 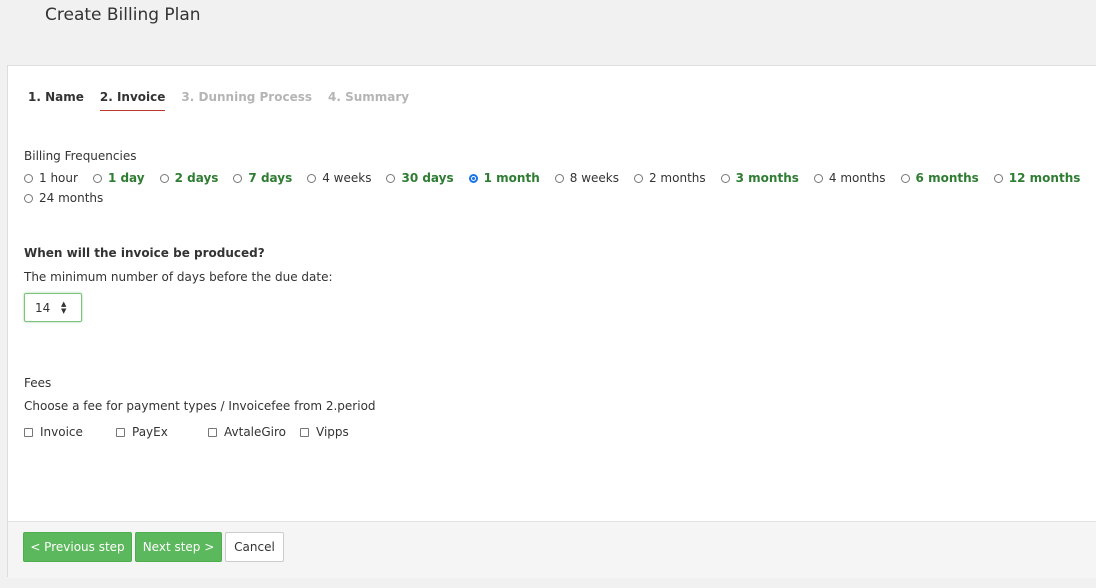 I want to click on stepper-arrows: ▲ ▼, so click(x=63, y=307).